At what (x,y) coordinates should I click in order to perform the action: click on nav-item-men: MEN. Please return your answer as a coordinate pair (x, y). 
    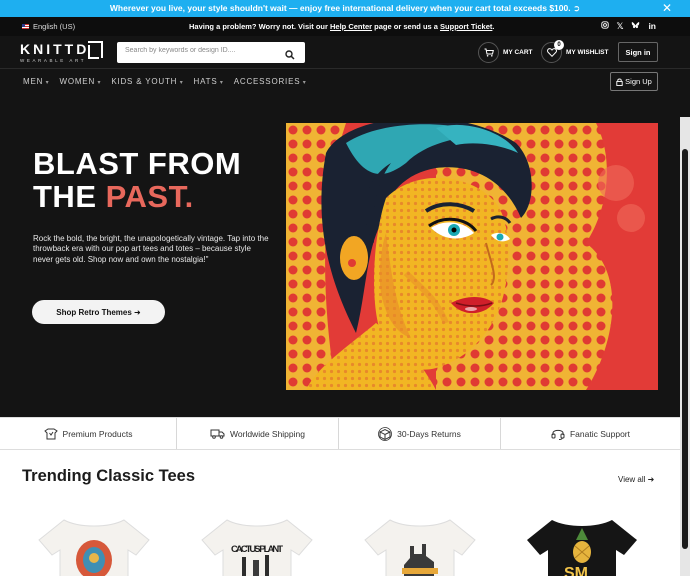
    Looking at the image, I should click on (36, 81).